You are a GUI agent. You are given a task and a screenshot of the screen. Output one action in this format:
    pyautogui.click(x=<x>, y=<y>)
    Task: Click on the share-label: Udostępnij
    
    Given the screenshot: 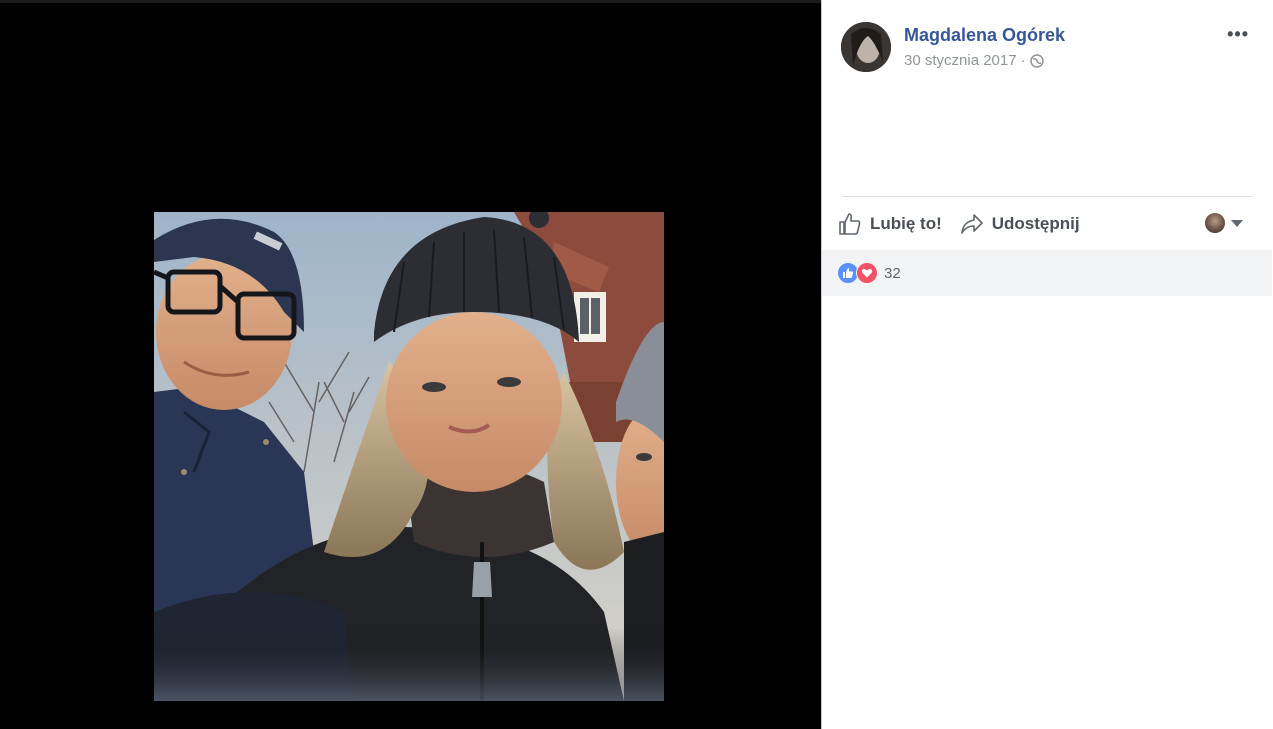 What is the action you would take?
    pyautogui.click(x=1035, y=223)
    